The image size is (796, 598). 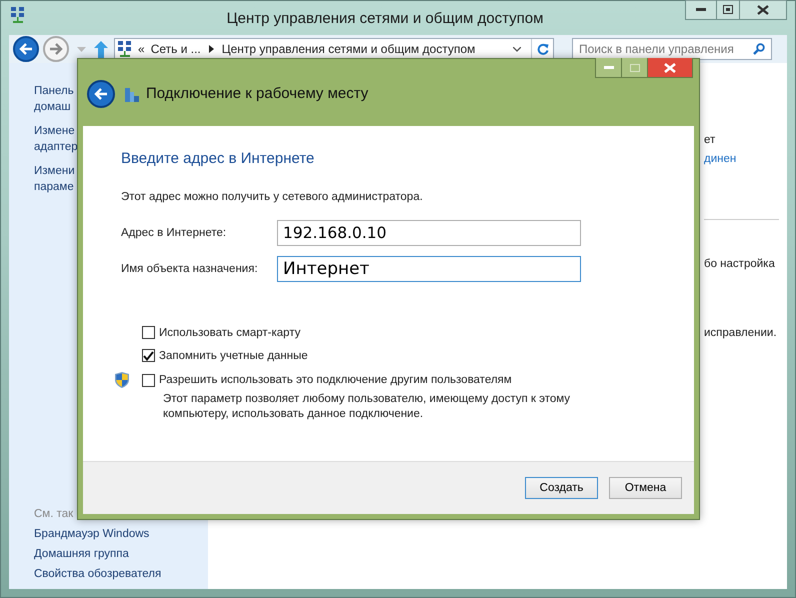 I want to click on description-text: Этот адрес можно получить у сетевого администратора., so click(x=272, y=197).